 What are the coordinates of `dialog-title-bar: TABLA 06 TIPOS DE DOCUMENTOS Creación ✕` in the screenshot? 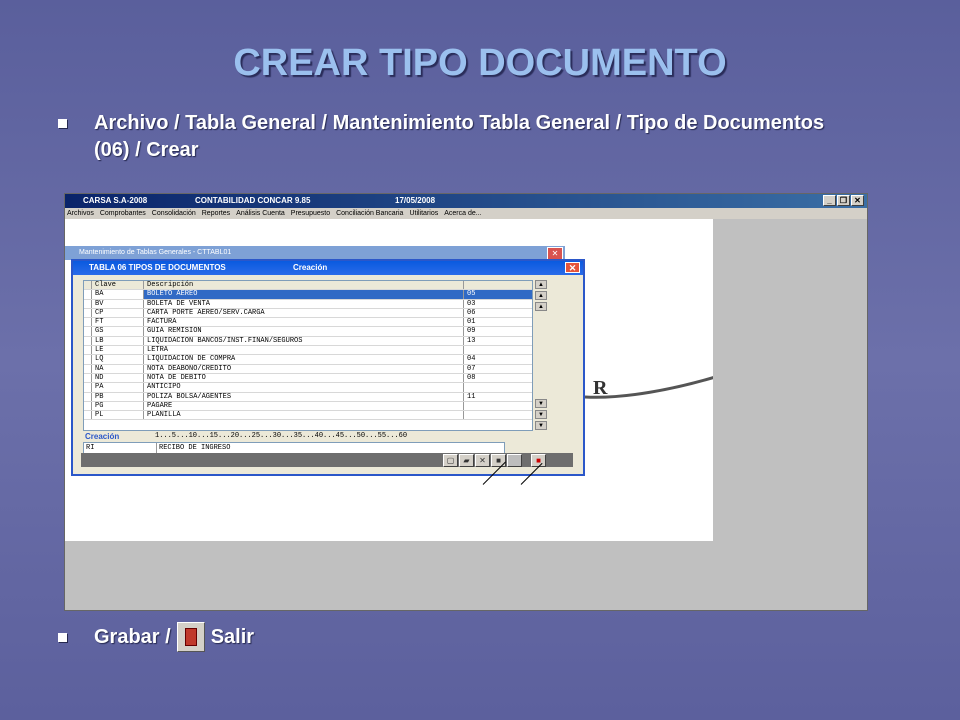 It's located at (328, 268).